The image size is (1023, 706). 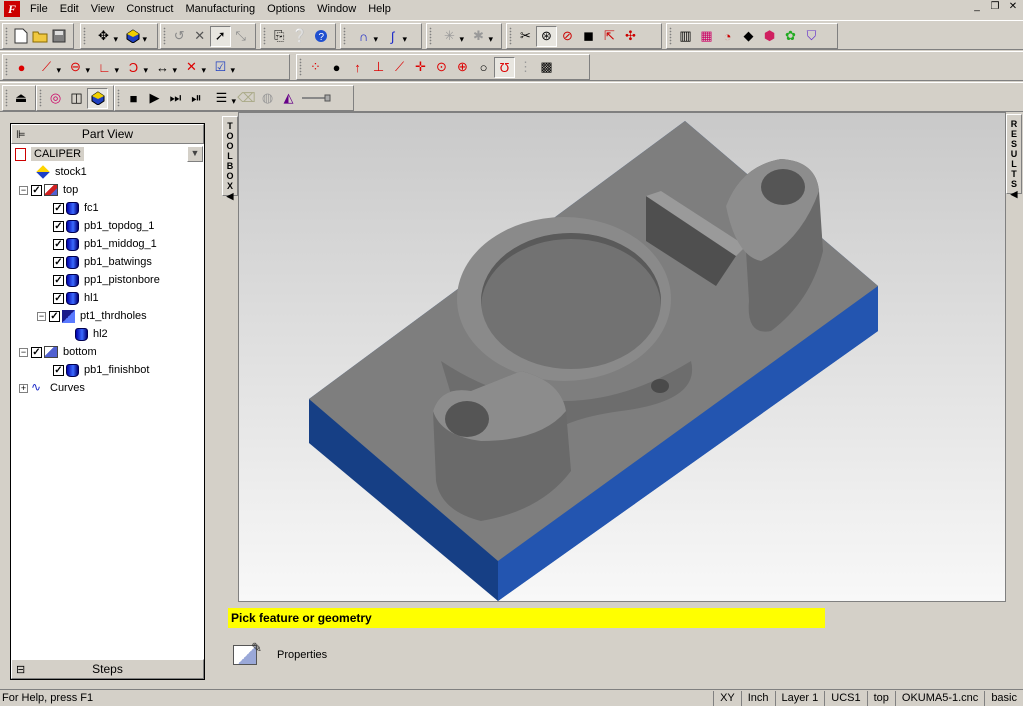 I want to click on stop-icon: ■, so click(x=133, y=98).